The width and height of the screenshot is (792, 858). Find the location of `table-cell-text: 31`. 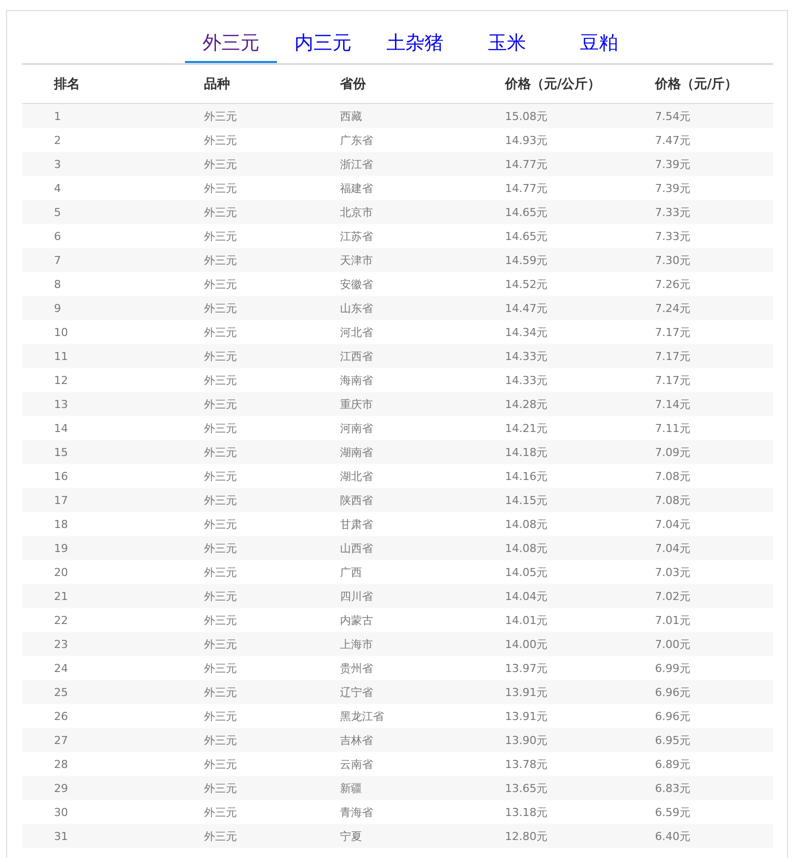

table-cell-text: 31 is located at coordinates (61, 836).